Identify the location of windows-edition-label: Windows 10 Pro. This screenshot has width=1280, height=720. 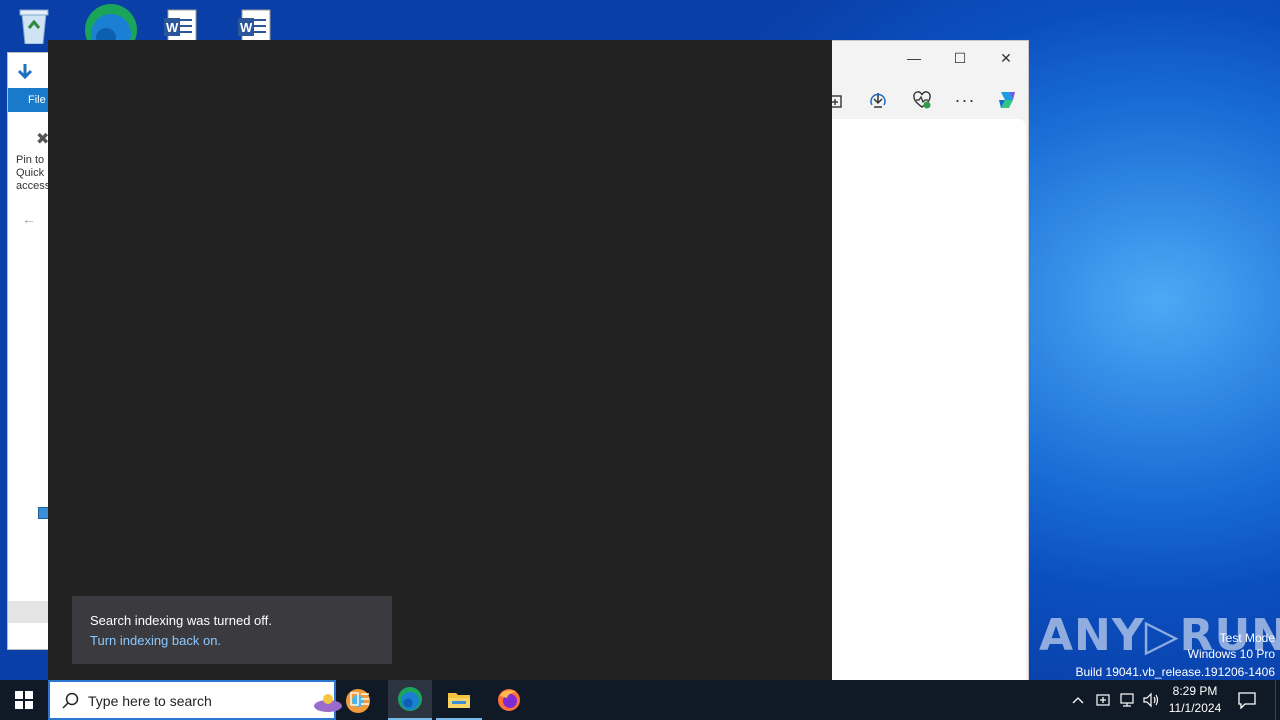
(1231, 654).